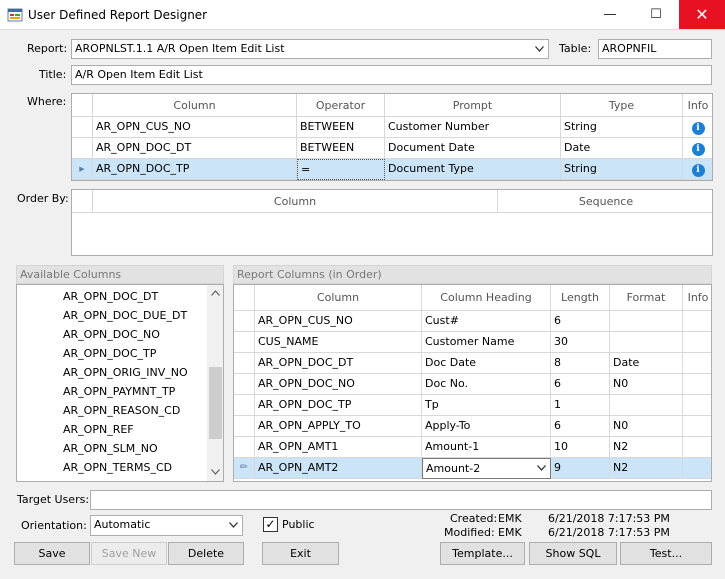  I want to click on exit-button: Exit, so click(300, 553).